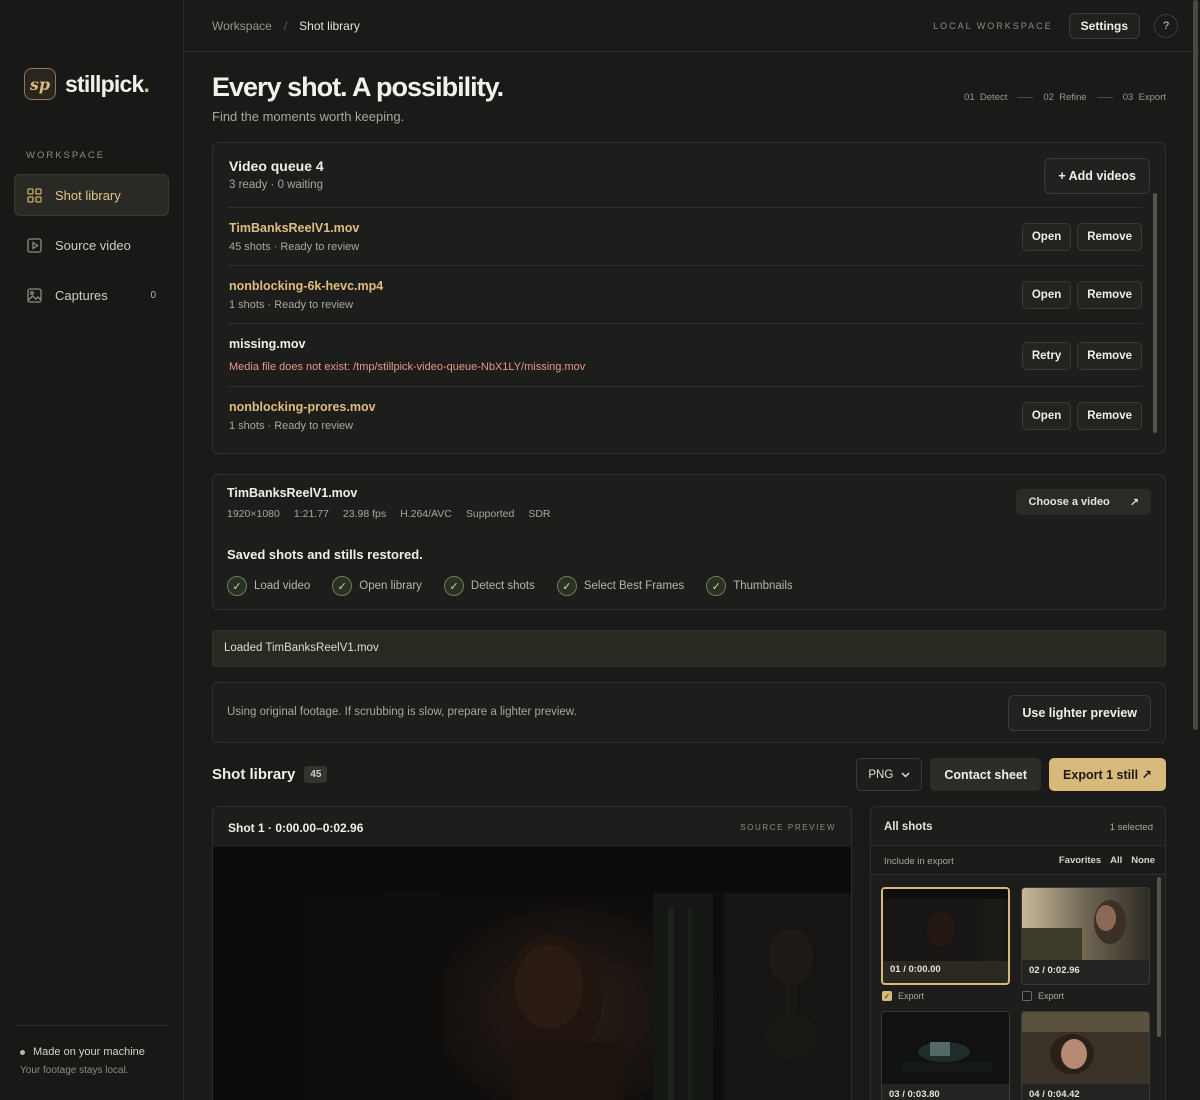 The width and height of the screenshot is (1200, 1100). Describe the element at coordinates (302, 407) in the screenshot. I see `queue-file-name: nonblocking-prores.mov` at that location.